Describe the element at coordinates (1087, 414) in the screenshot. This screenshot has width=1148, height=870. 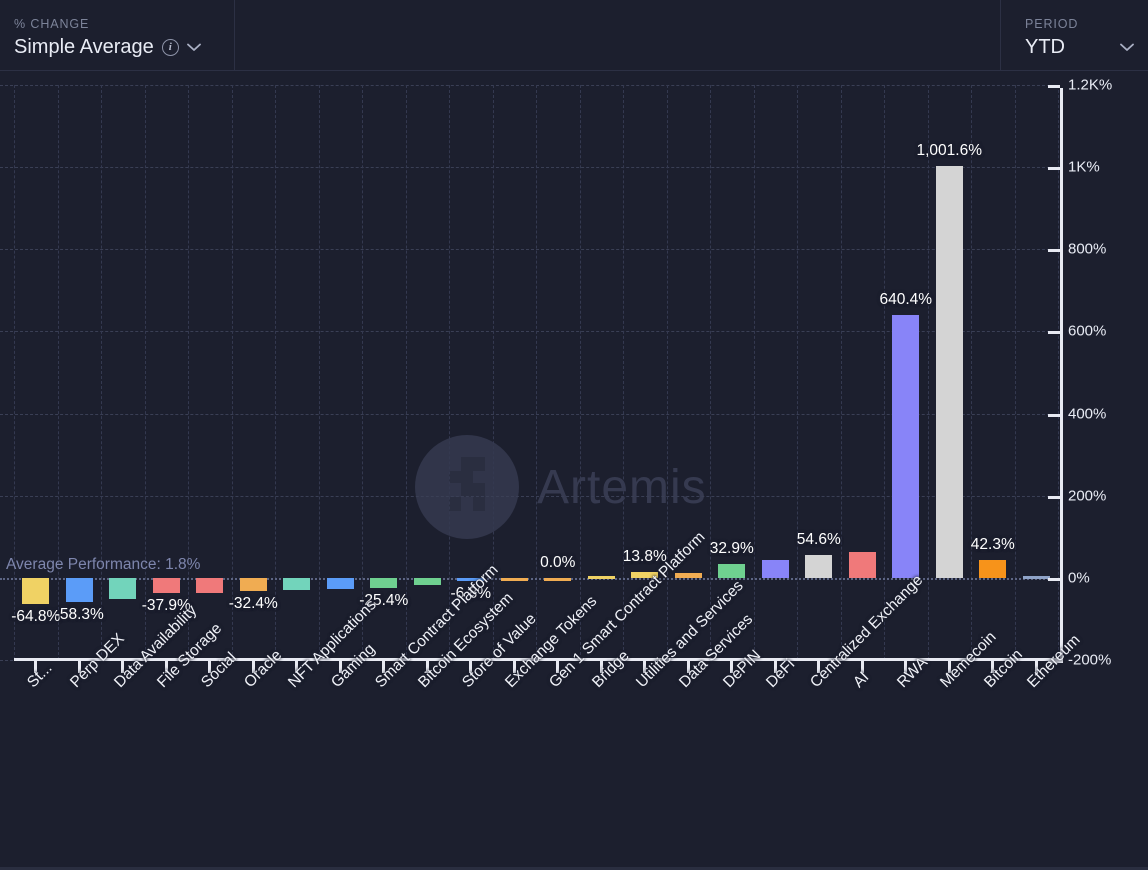
I see `y-axis-label: 400%` at that location.